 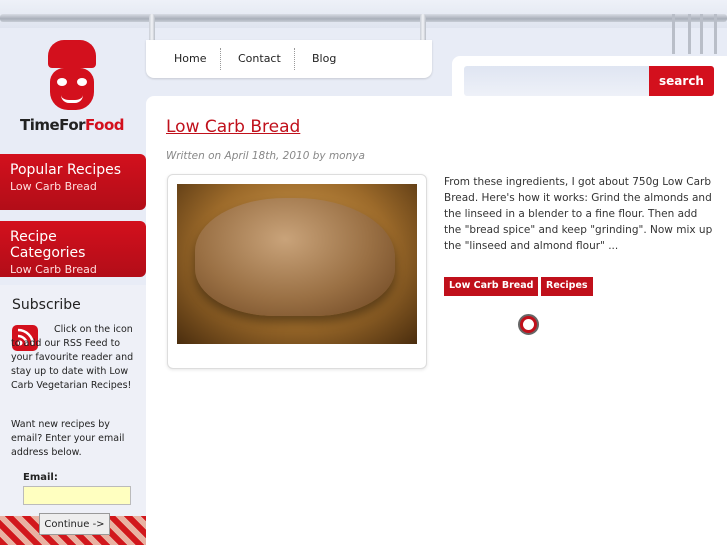 What do you see at coordinates (77, 495) in the screenshot?
I see `email-field` at bounding box center [77, 495].